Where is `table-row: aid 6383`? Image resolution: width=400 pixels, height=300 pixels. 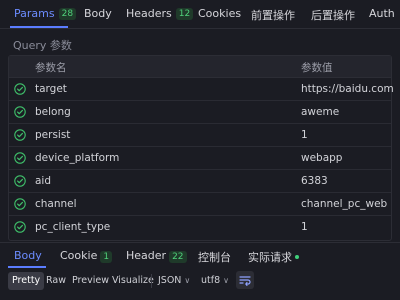
table-row: aid 6383 is located at coordinates (200, 181).